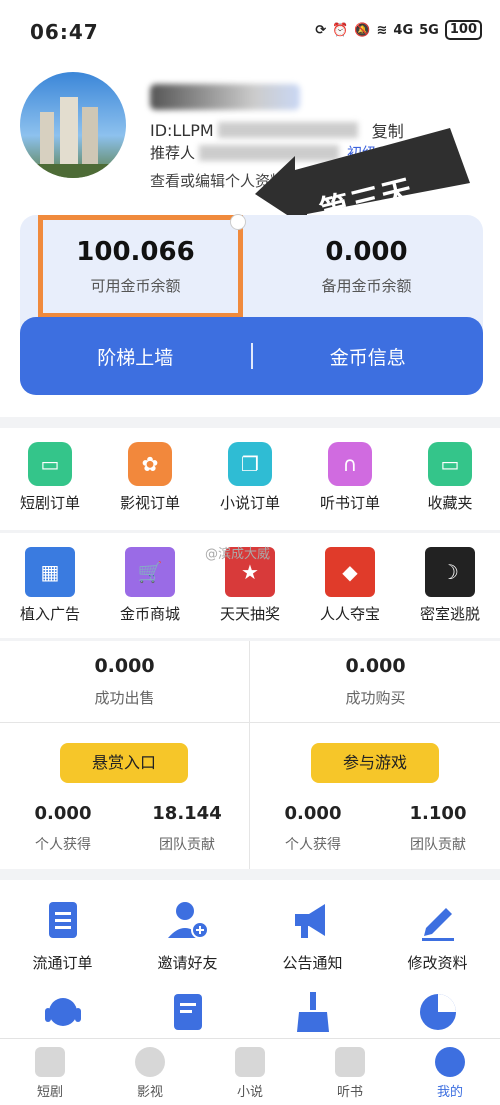 The width and height of the screenshot is (500, 1105). Describe the element at coordinates (450, 503) in the screenshot. I see `tile-label: 收藏夹` at that location.